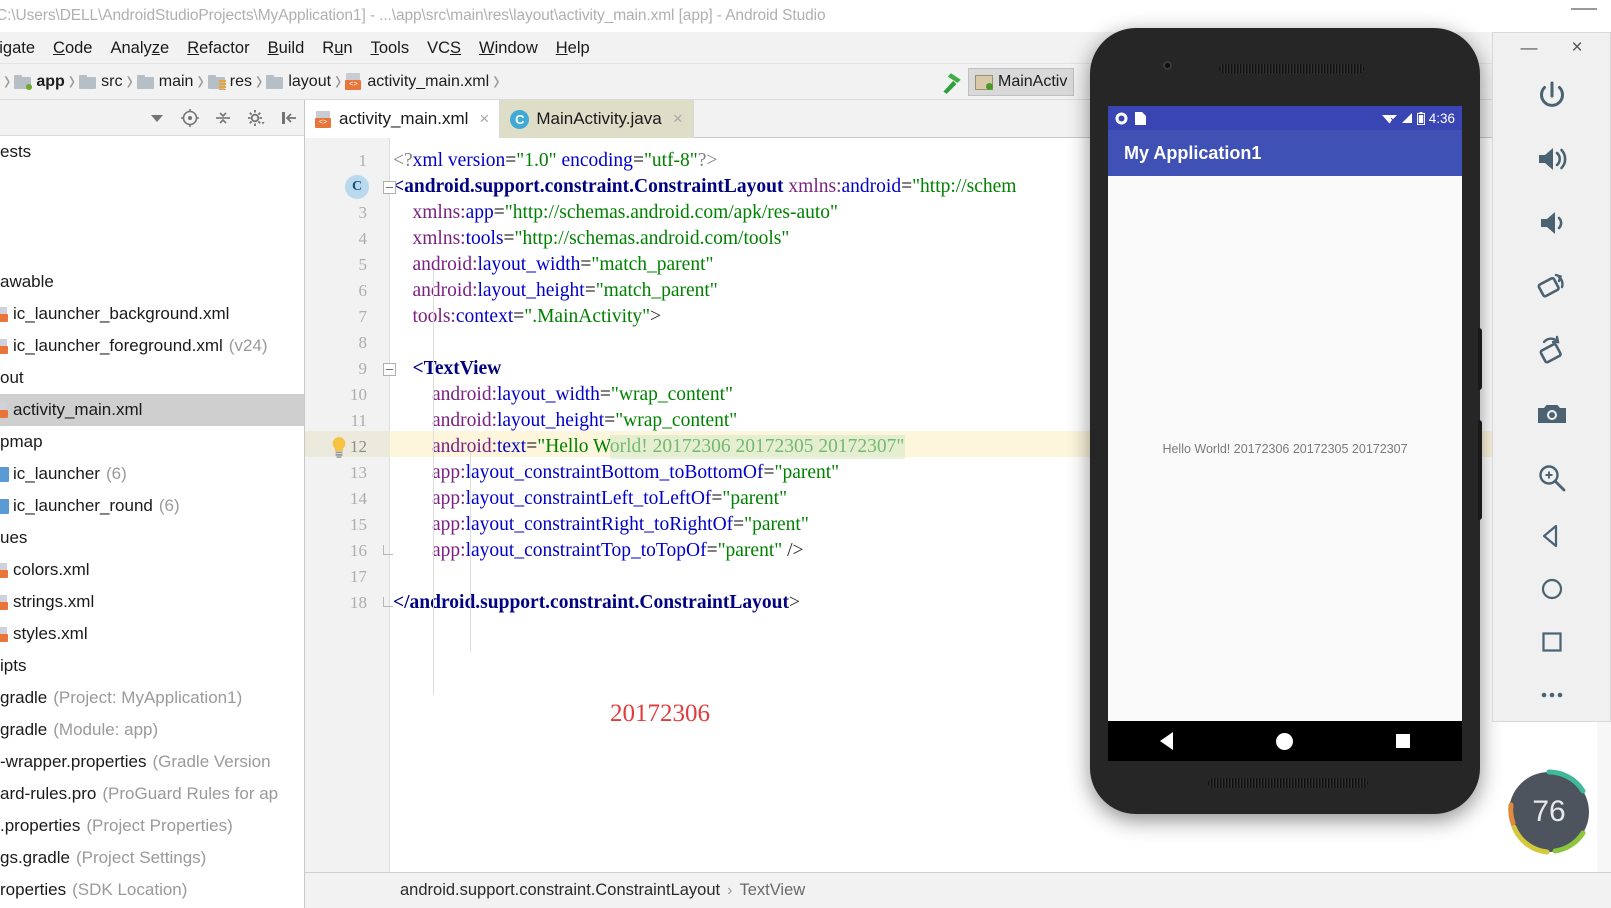 The height and width of the screenshot is (908, 1611). I want to click on tree-item-gradle: gradle (Project: MyApplication1), so click(152, 698).